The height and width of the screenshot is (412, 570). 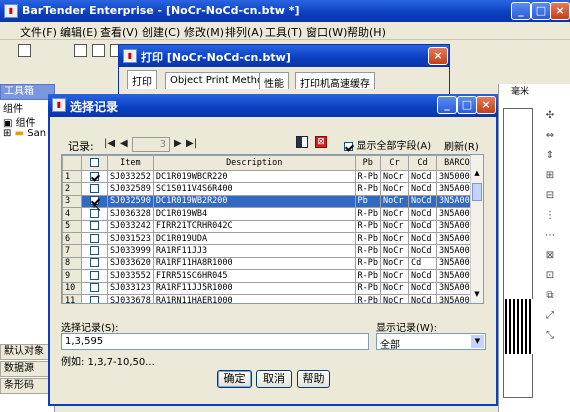 I want to click on menu-window: 窗口(W), so click(x=326, y=32).